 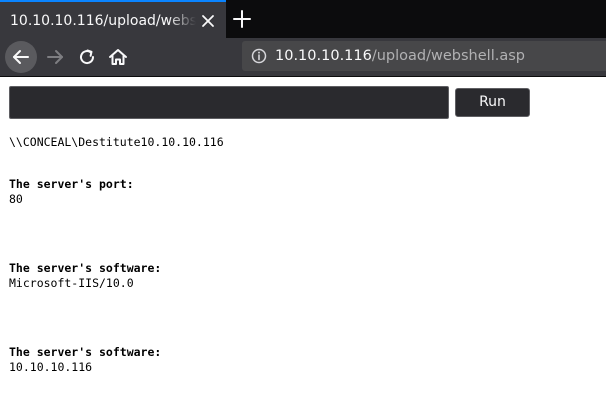 What do you see at coordinates (259, 56) in the screenshot?
I see `info-icon` at bounding box center [259, 56].